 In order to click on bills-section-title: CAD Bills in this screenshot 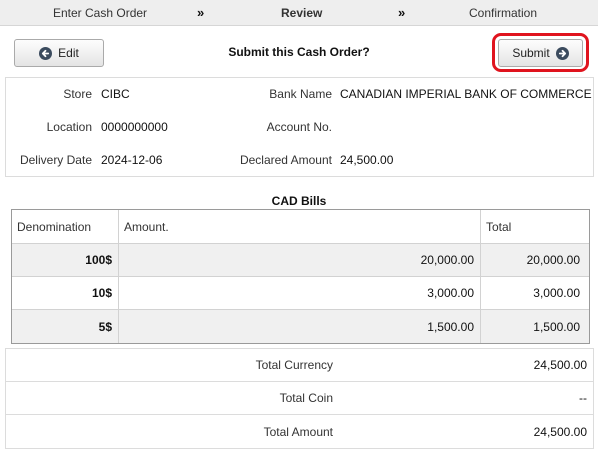, I will do `click(299, 201)`.